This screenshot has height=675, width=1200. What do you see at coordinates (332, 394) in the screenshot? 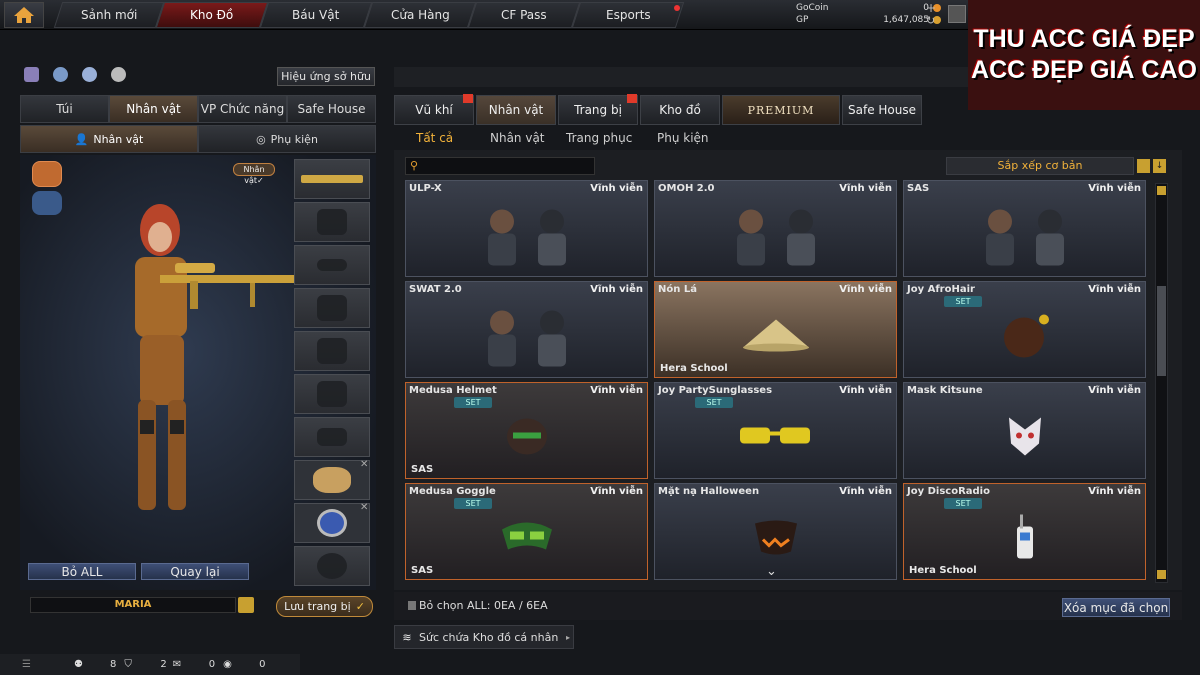
I see `slot-vest` at bounding box center [332, 394].